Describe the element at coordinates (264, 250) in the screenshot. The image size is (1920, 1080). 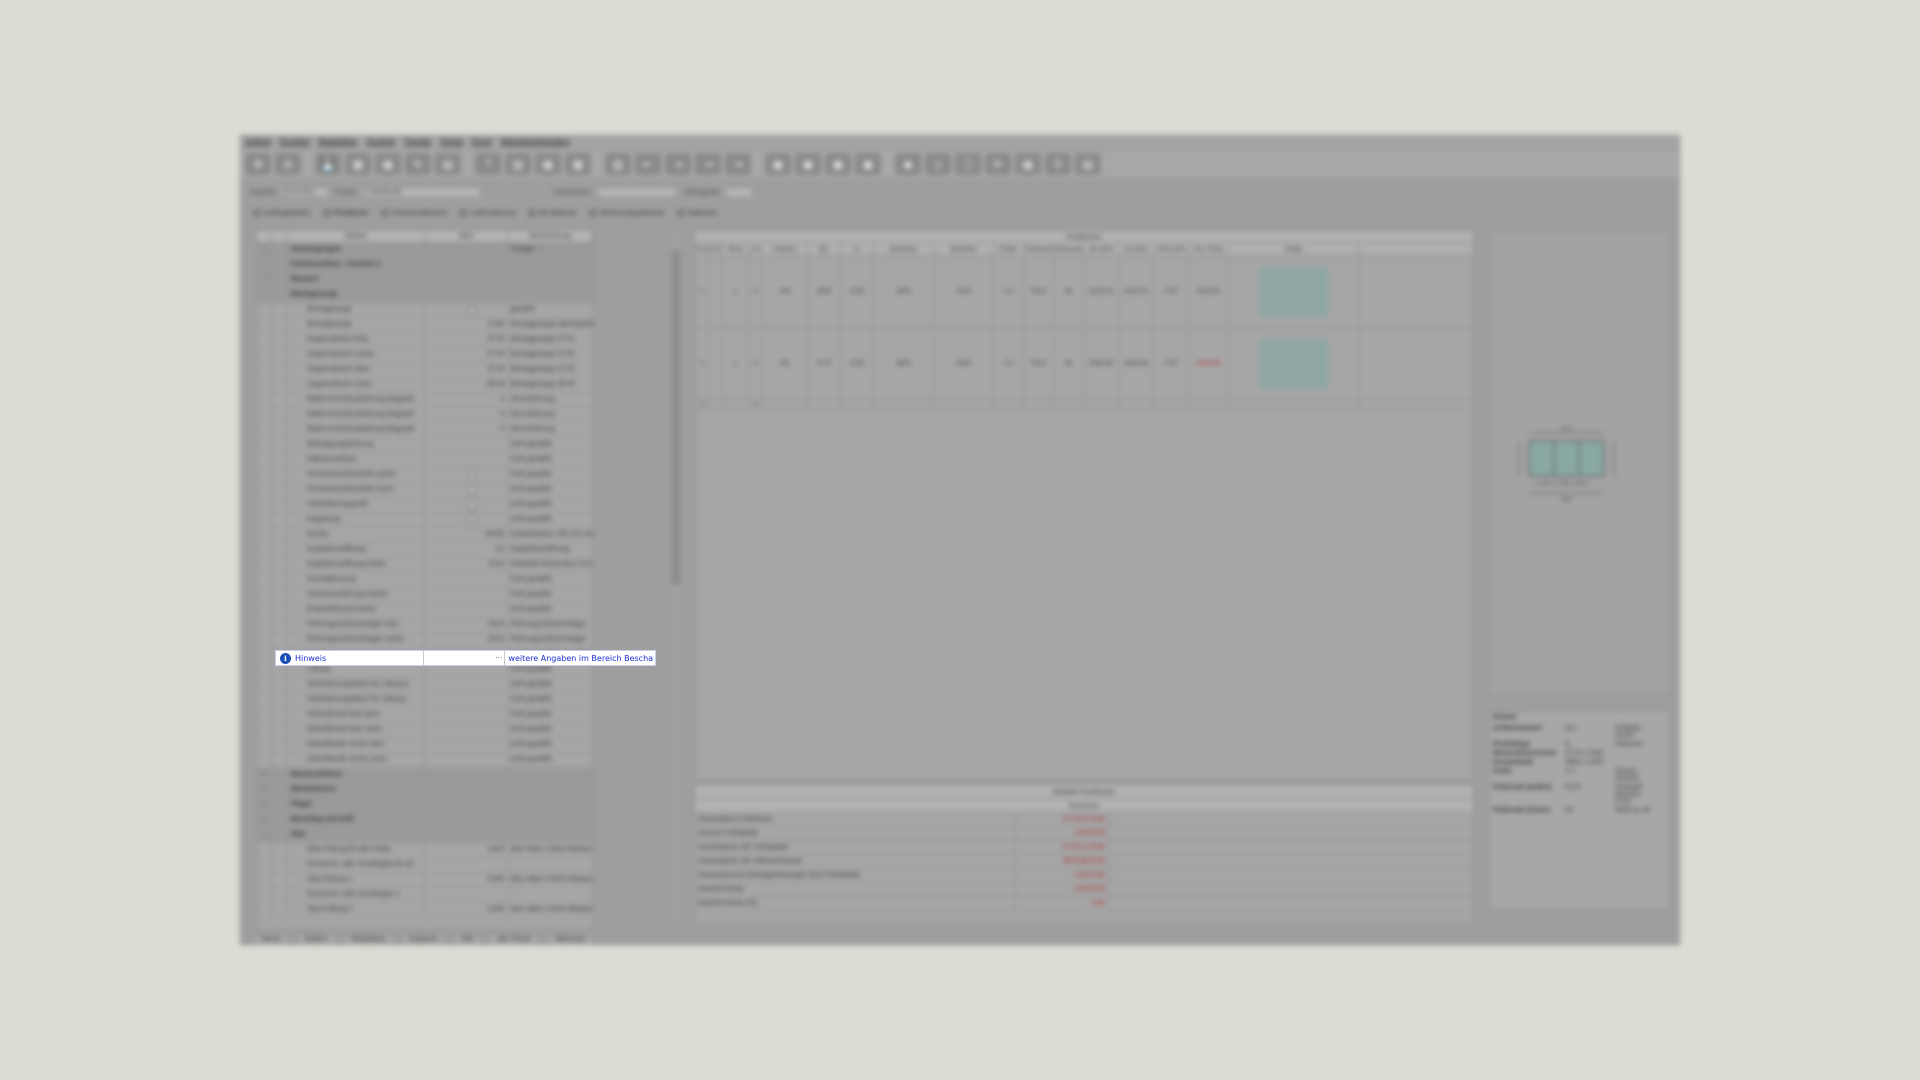
I see `expand-toggle: –` at that location.